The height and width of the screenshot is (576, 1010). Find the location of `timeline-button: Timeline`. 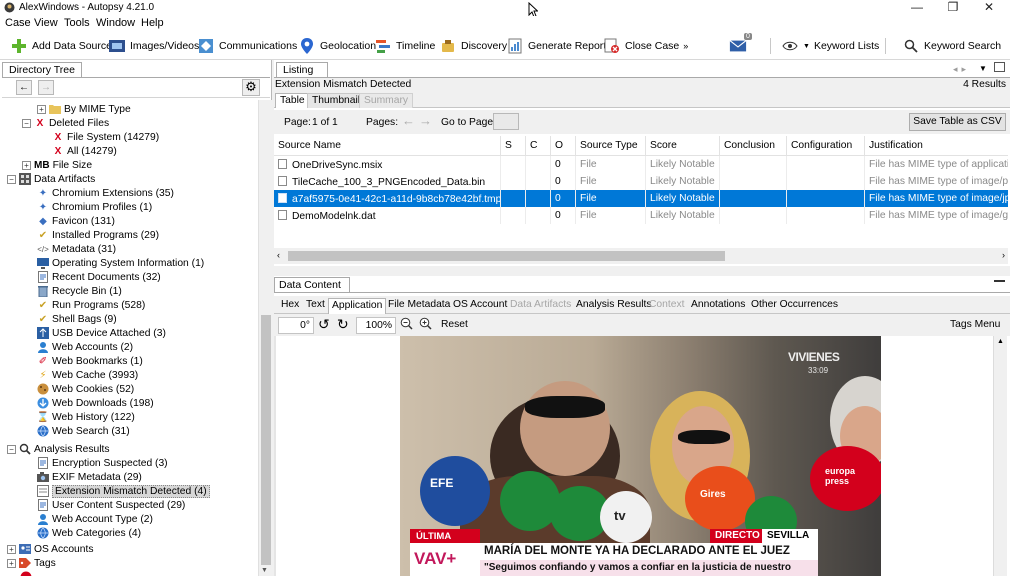

timeline-button: Timeline is located at coordinates (404, 46).